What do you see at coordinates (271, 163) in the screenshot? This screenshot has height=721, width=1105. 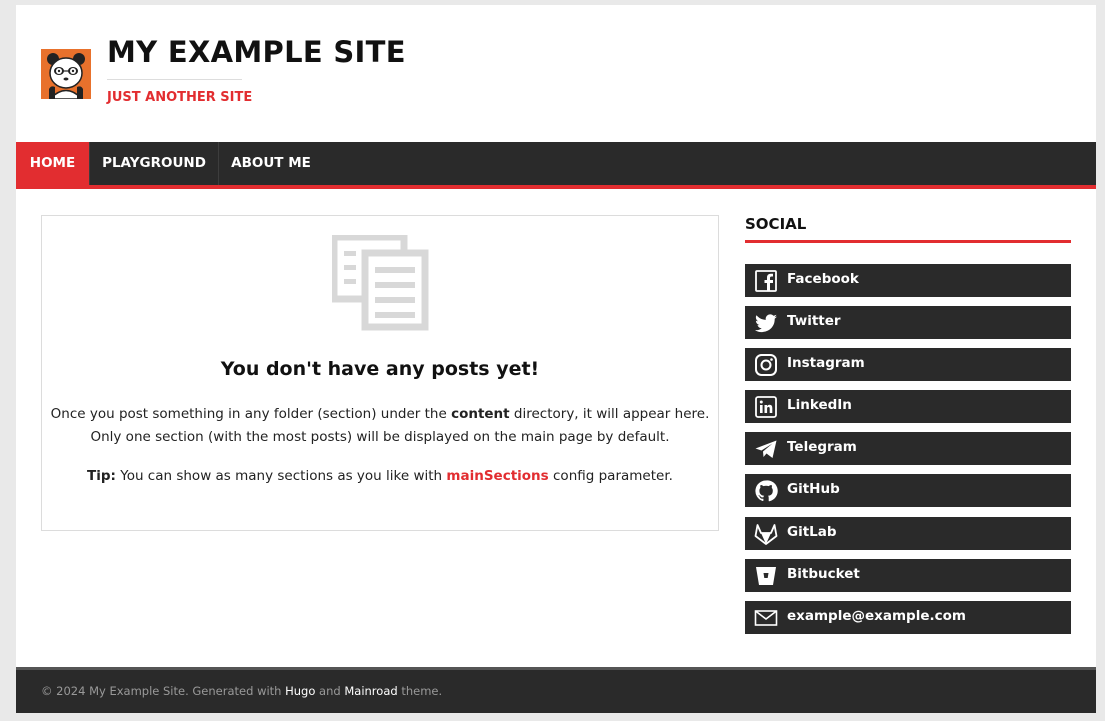 I see `nav-item-about: ABOUT ME` at bounding box center [271, 163].